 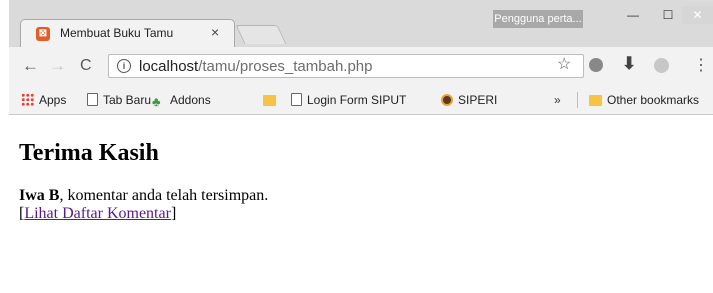 What do you see at coordinates (653, 100) in the screenshot?
I see `bookmark-label: Other bookmarks` at bounding box center [653, 100].